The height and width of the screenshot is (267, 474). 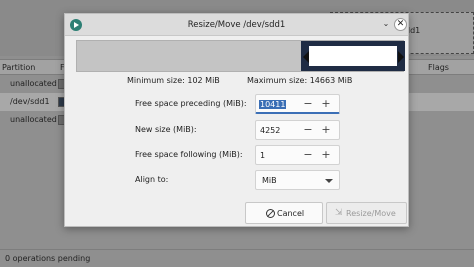 I want to click on resize-move-button-label: Resize/Move, so click(x=371, y=213).